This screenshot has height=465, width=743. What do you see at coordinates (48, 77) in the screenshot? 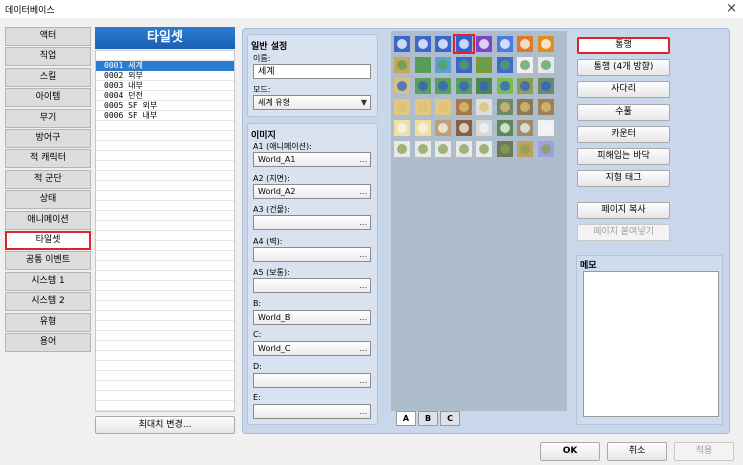
I see `tab-2: 스킬` at bounding box center [48, 77].